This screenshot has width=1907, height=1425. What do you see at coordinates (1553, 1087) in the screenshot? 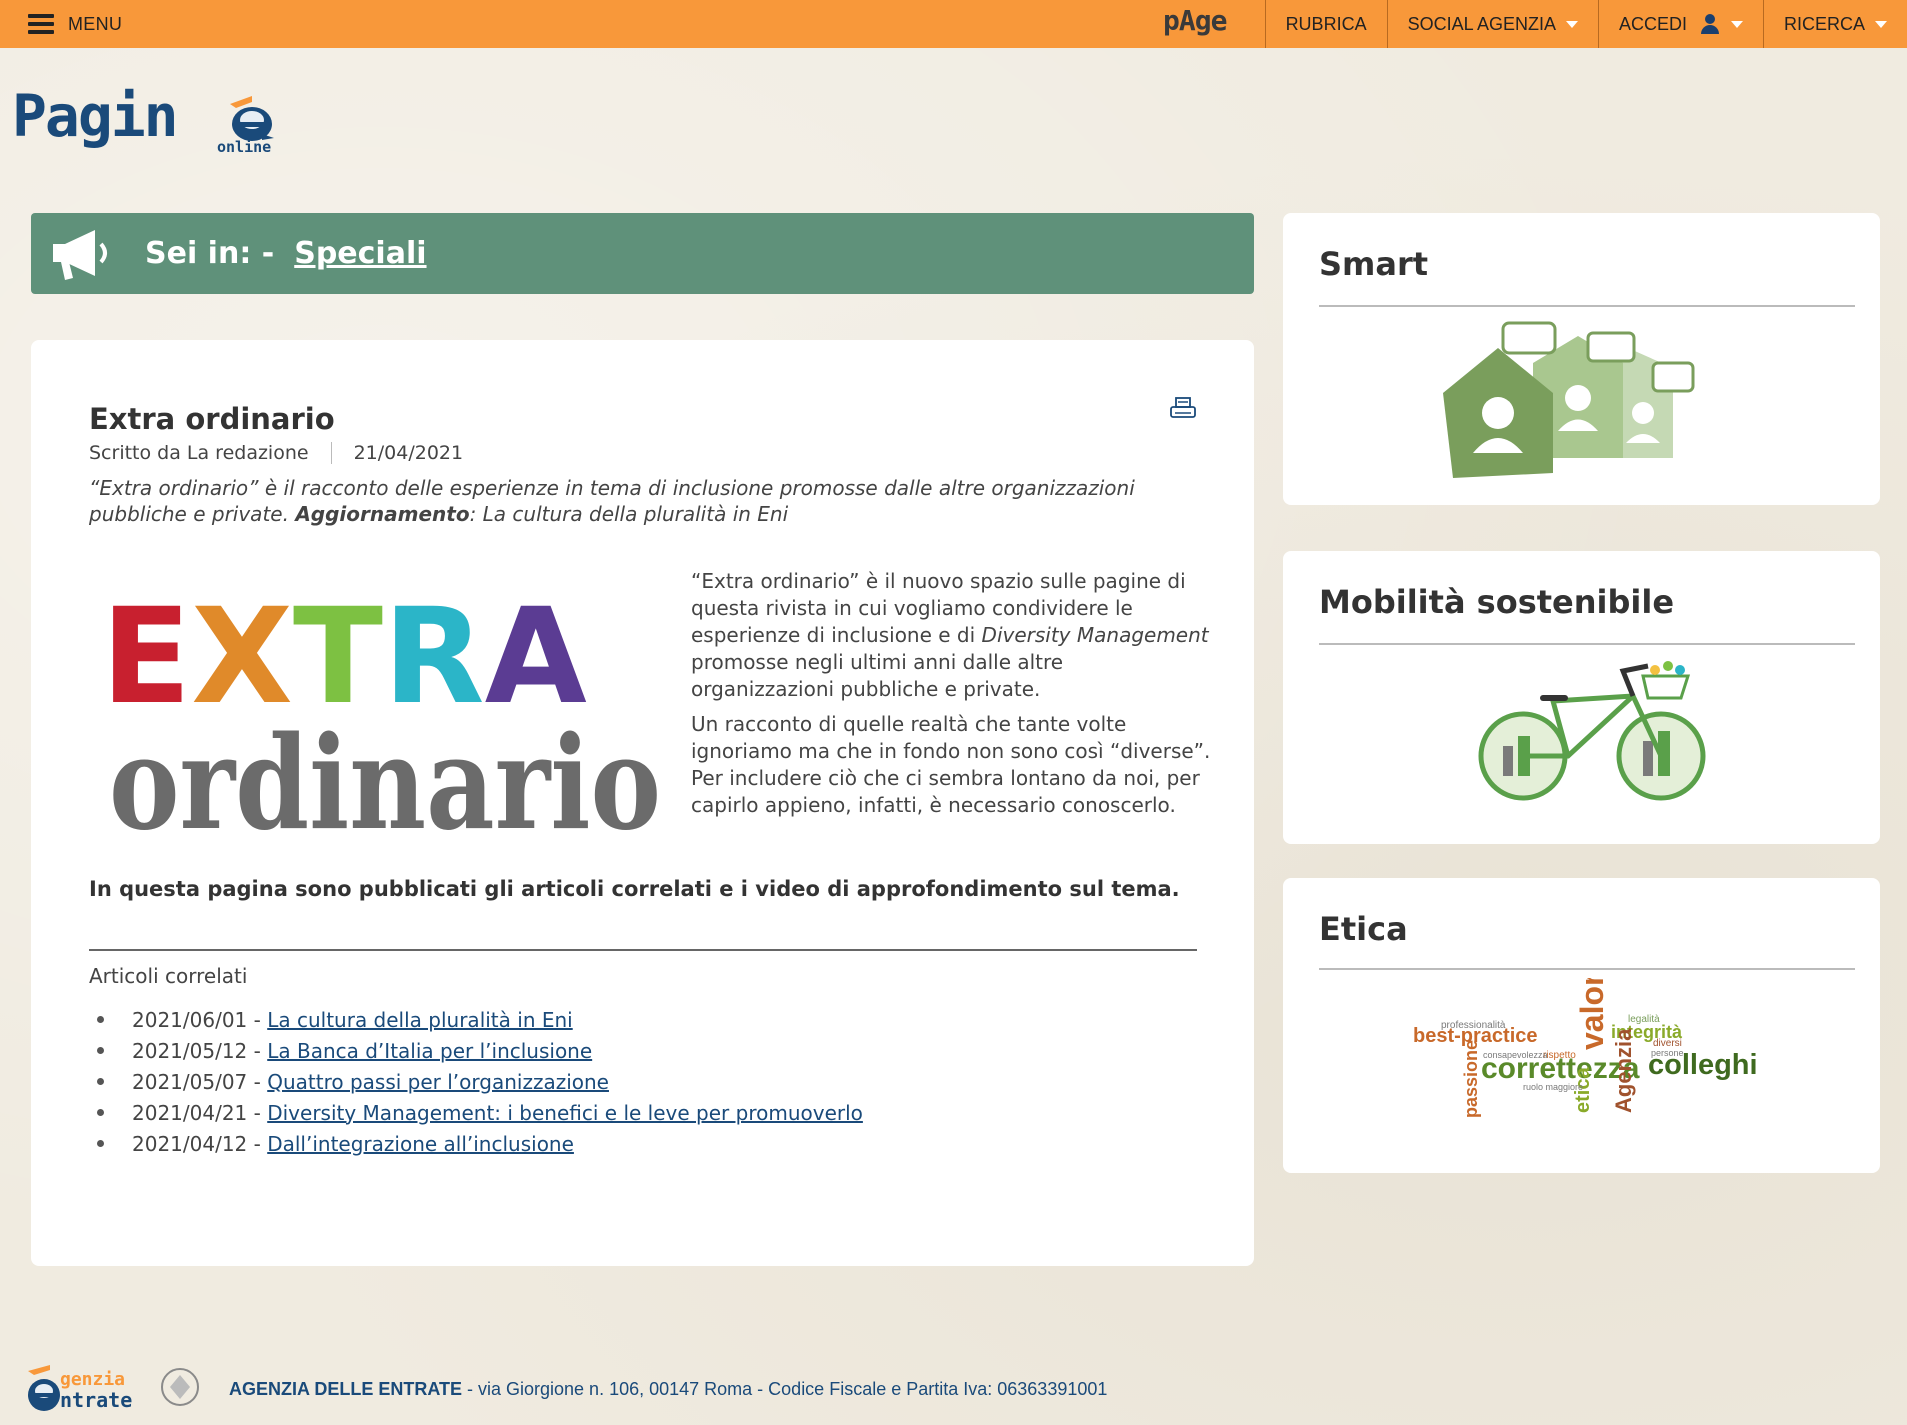
I see `word-ruolo-maggiore: ruolo maggiore` at bounding box center [1553, 1087].